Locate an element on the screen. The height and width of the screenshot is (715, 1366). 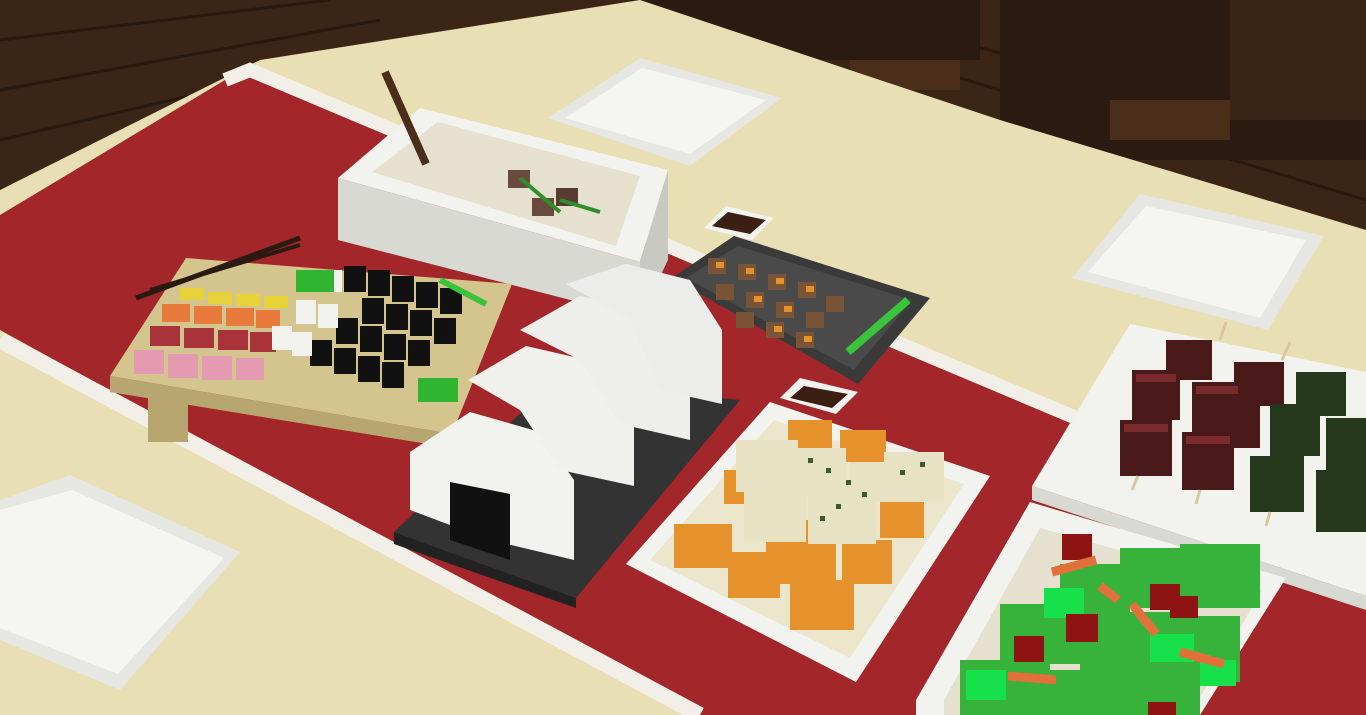
wasabi-bottom is located at coordinates (438, 390).